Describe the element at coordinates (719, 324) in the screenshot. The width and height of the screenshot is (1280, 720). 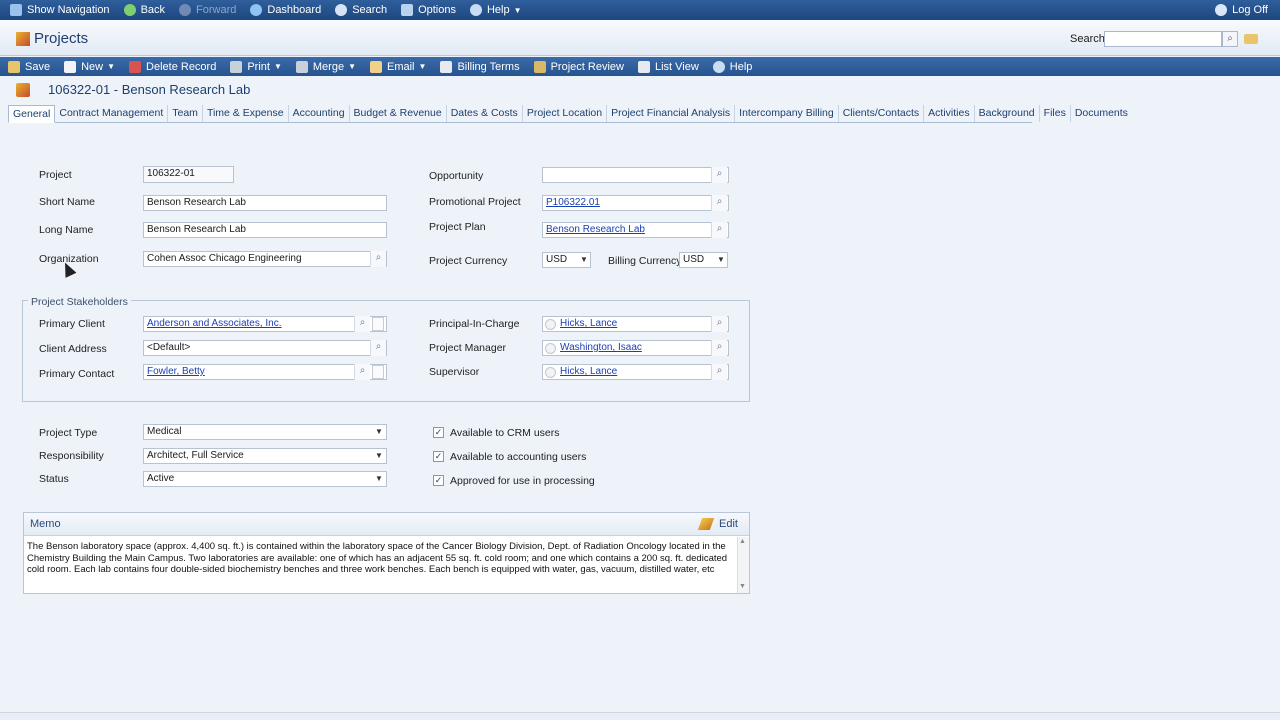
I see `principal-lookup-icon: ⌕` at that location.